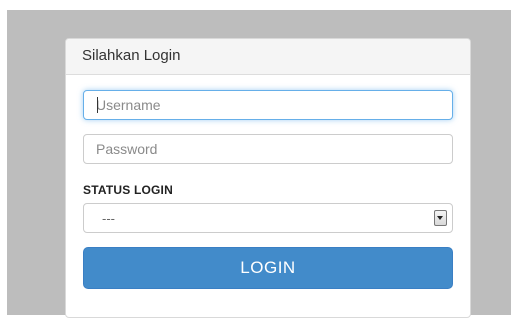  Describe the element at coordinates (268, 105) in the screenshot. I see `username-input` at that location.